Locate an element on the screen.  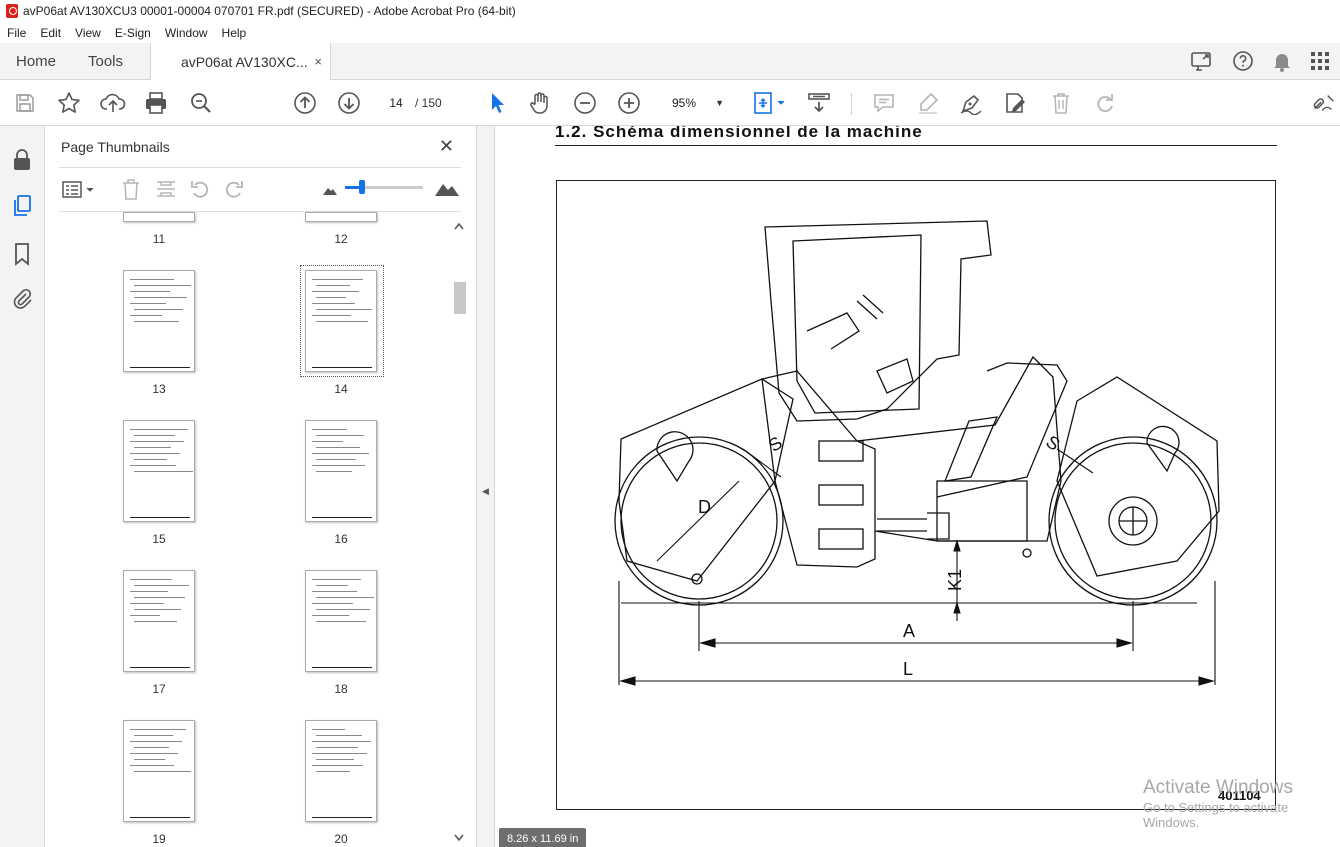
menu-esign: E-Sign is located at coordinates (133, 33).